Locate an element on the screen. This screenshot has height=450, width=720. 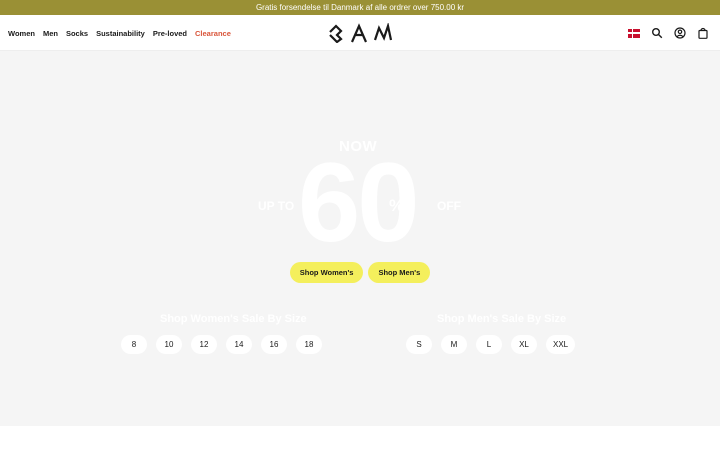
nav-link-socks: Socks is located at coordinates (77, 33).